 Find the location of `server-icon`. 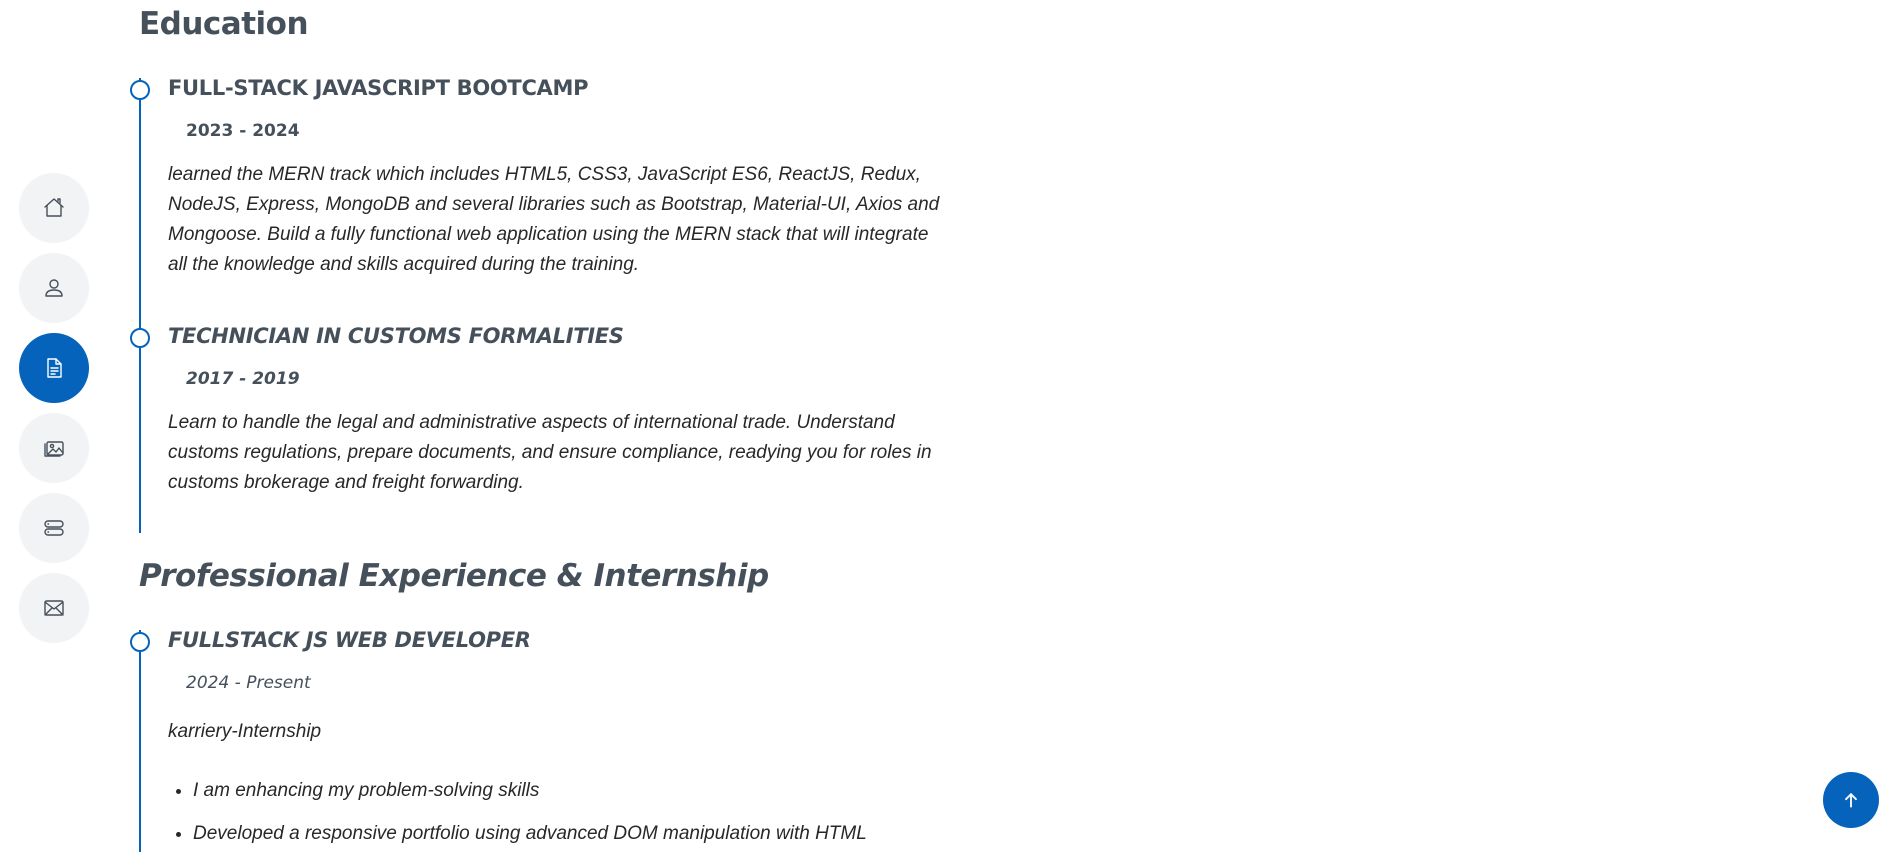

server-icon is located at coordinates (54, 528).